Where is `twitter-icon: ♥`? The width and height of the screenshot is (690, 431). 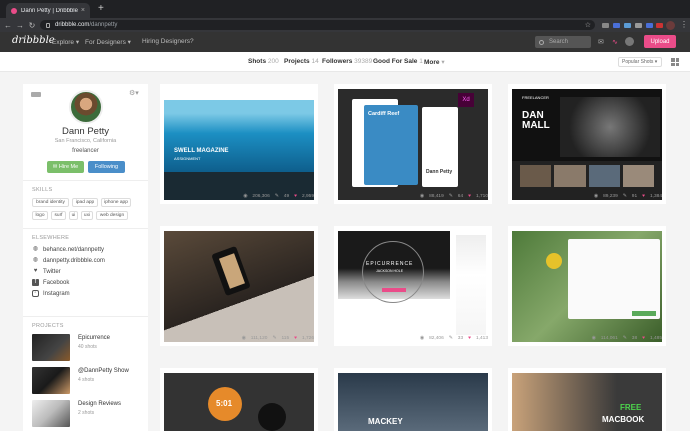
twitter-icon: ♥ is located at coordinates (35, 271).